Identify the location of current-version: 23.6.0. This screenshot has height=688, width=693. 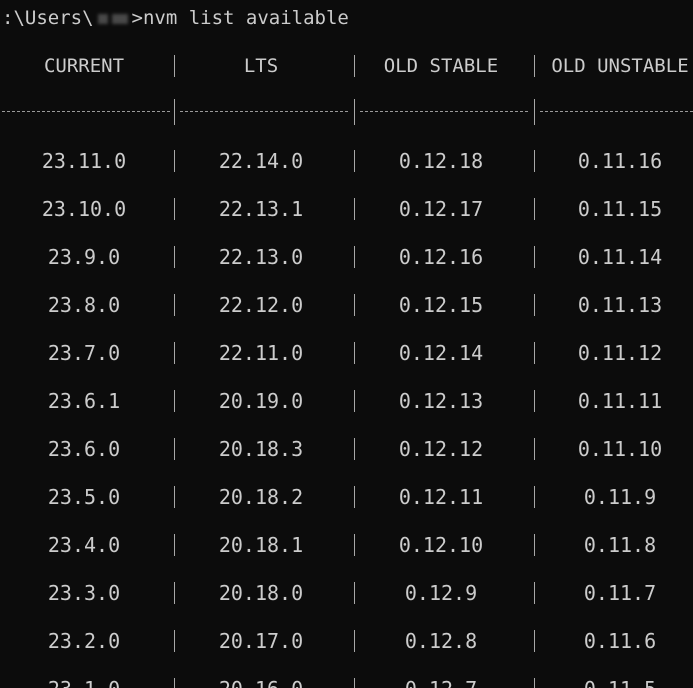
(84, 449).